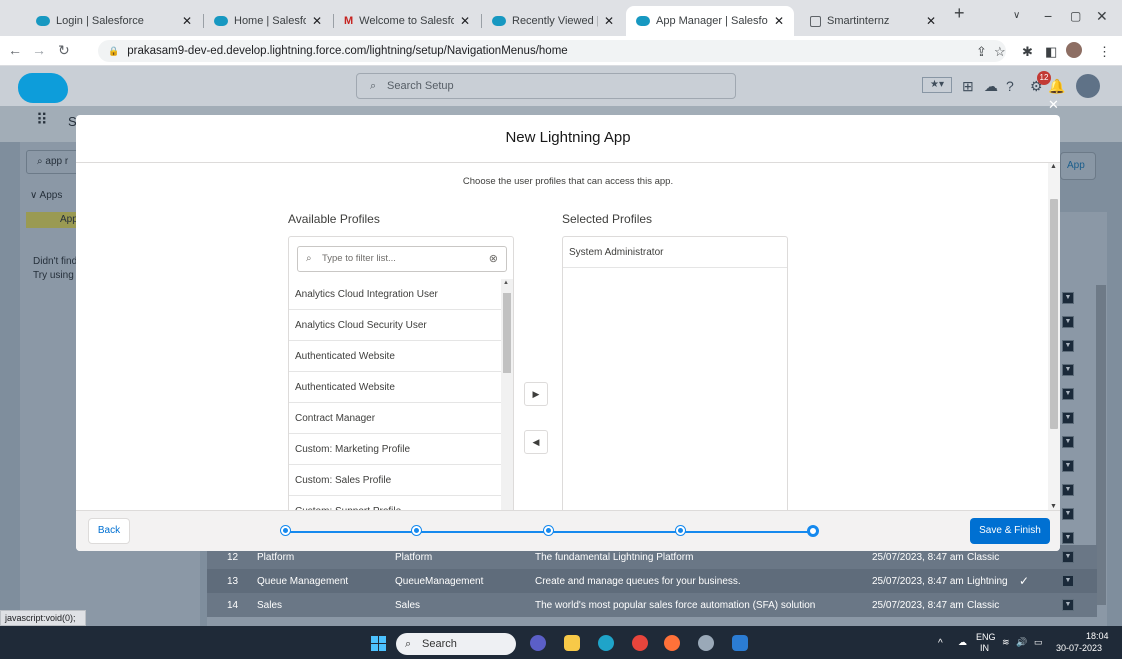  What do you see at coordinates (1075, 16) in the screenshot?
I see `restore-icon: ▢` at bounding box center [1075, 16].